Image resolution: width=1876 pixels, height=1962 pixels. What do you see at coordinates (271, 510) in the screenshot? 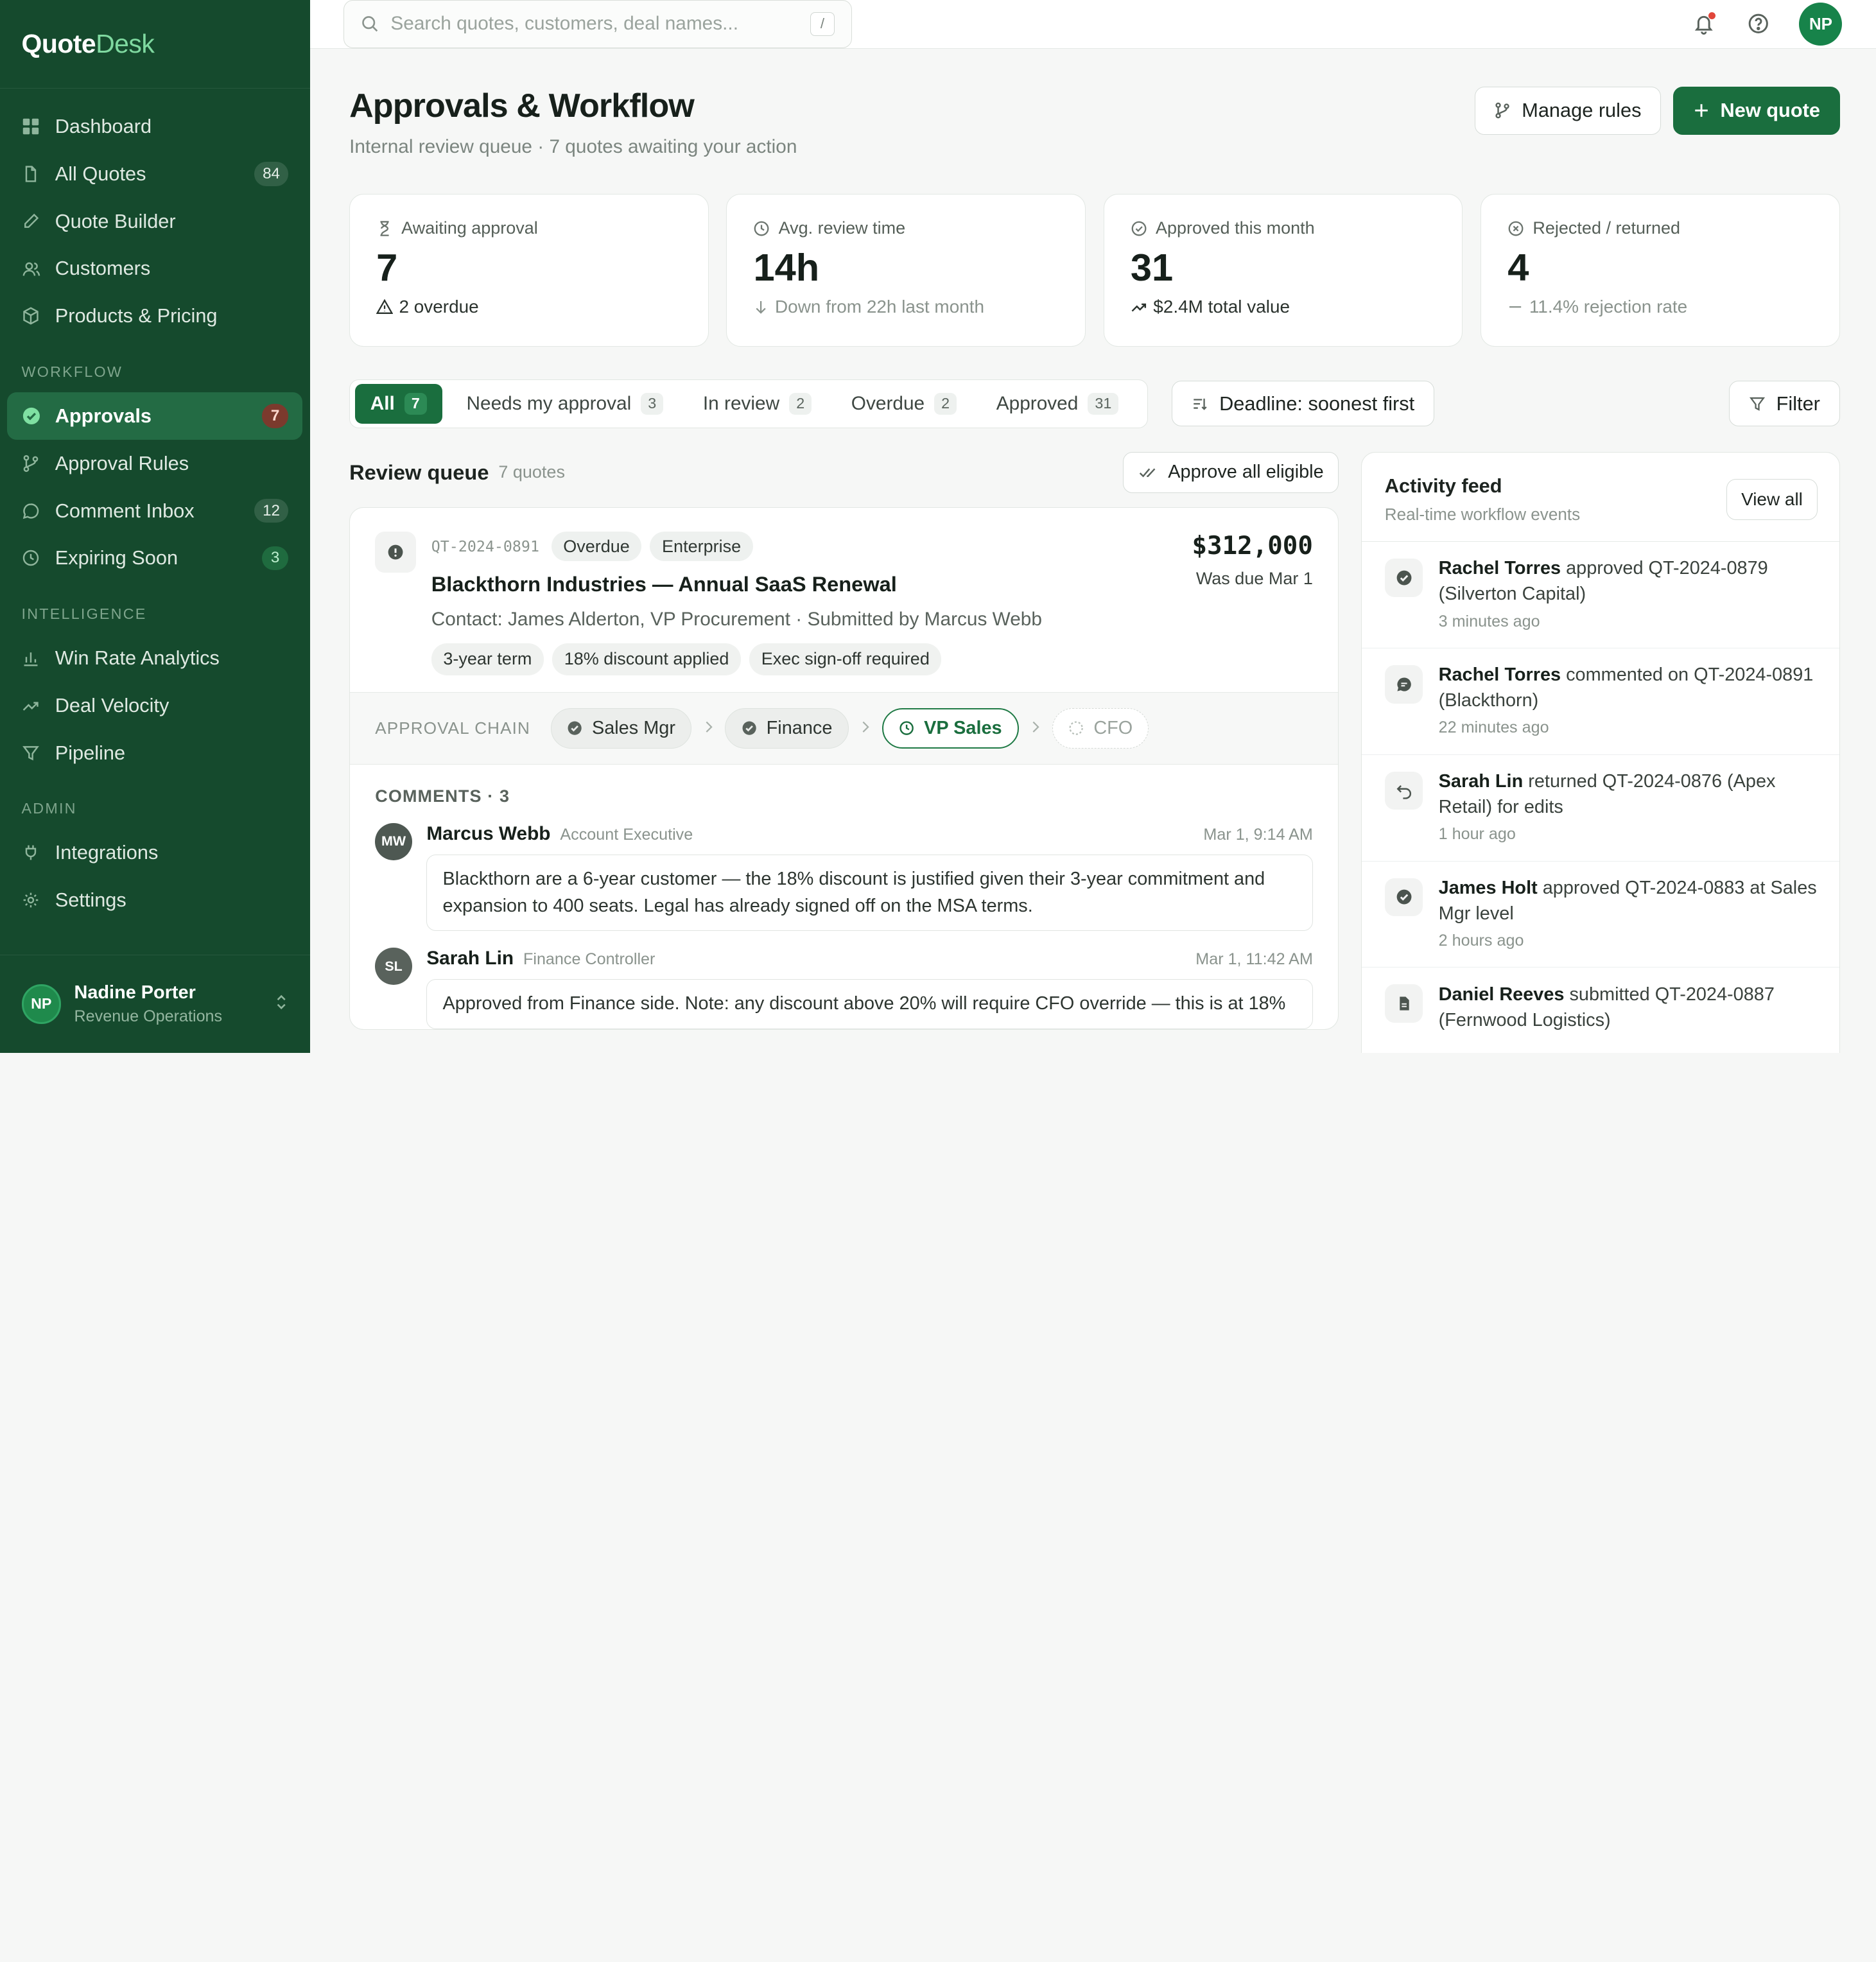
I see `count-badge: 12` at bounding box center [271, 510].